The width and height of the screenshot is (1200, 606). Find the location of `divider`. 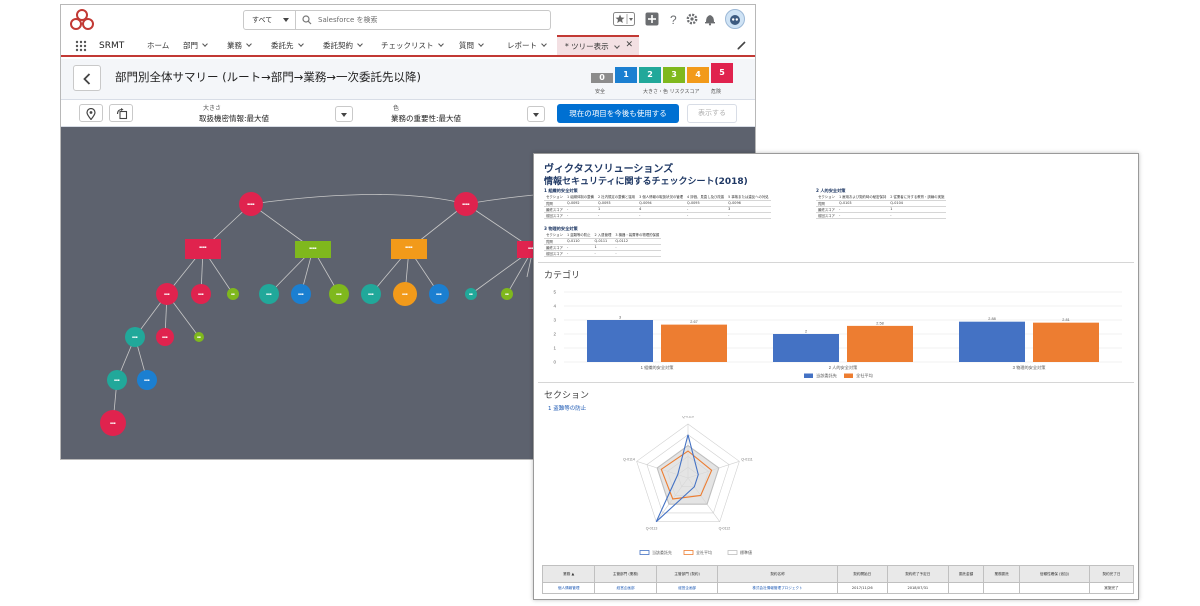

divider is located at coordinates (836, 262).